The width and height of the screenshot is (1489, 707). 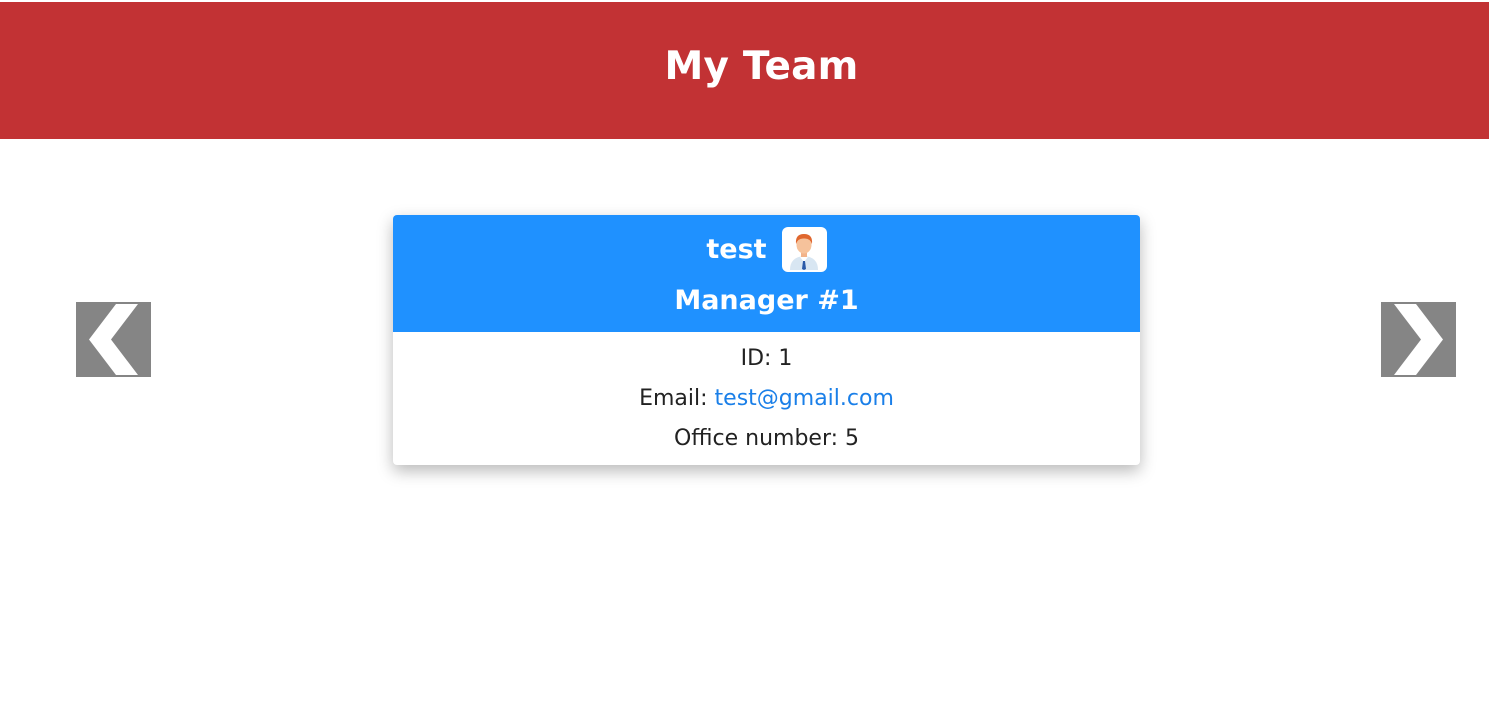 I want to click on employee-id-line: ID: 1, so click(x=766, y=359).